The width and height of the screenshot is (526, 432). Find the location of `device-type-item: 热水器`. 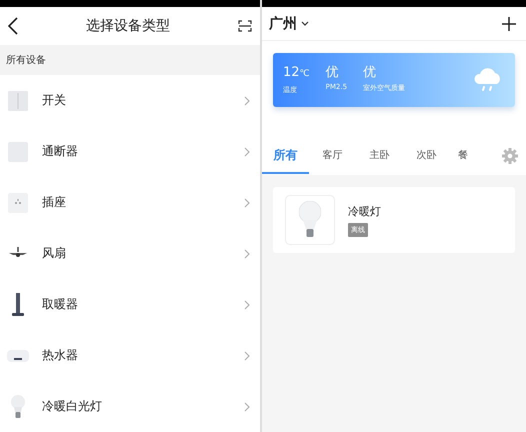

device-type-item: 热水器 is located at coordinates (130, 355).